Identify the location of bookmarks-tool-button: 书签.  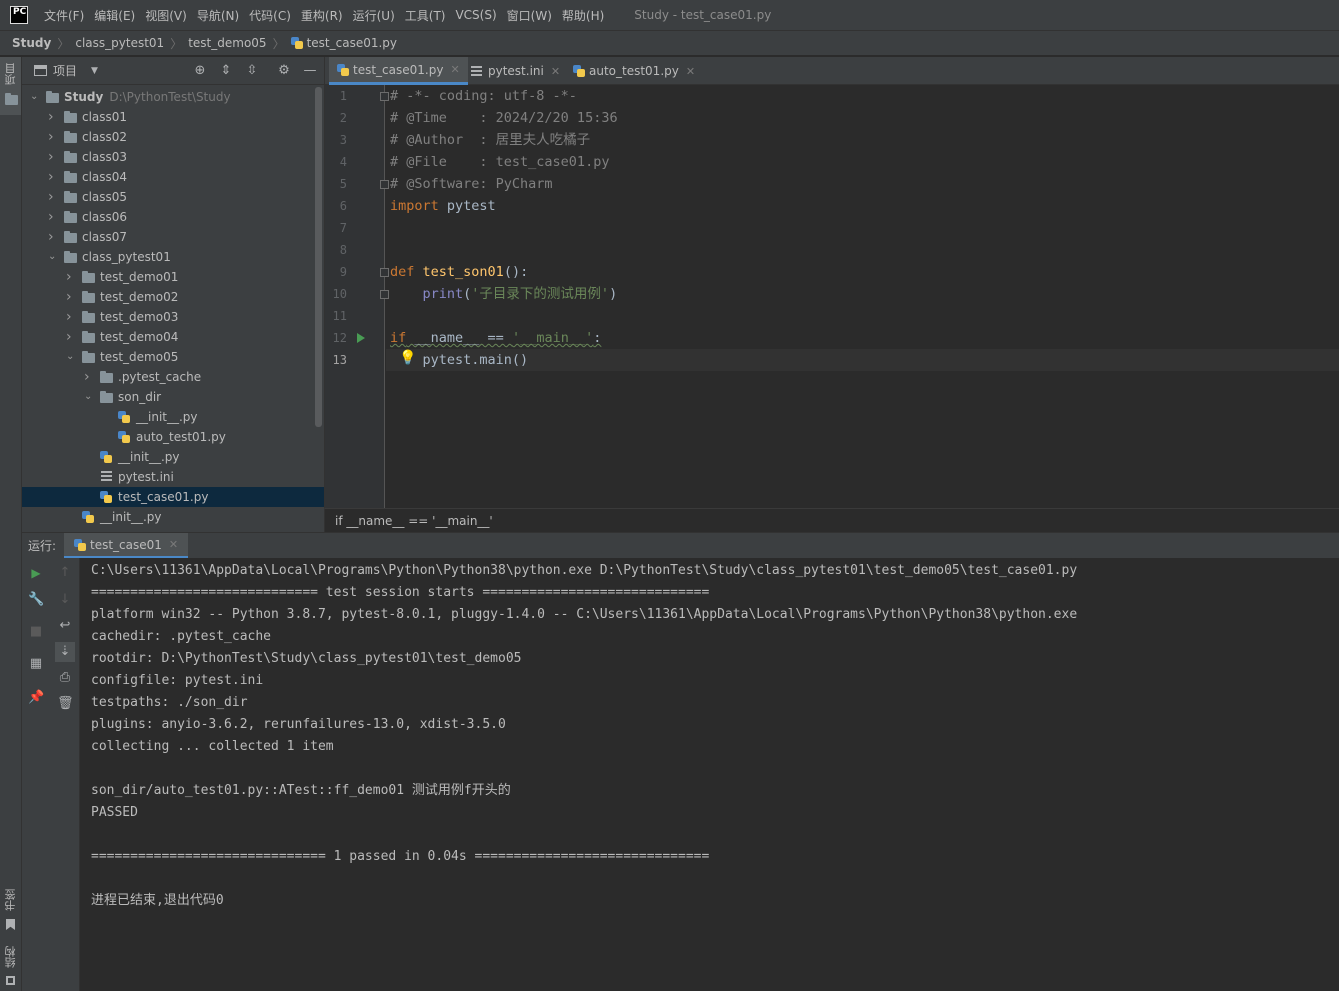
(10, 910).